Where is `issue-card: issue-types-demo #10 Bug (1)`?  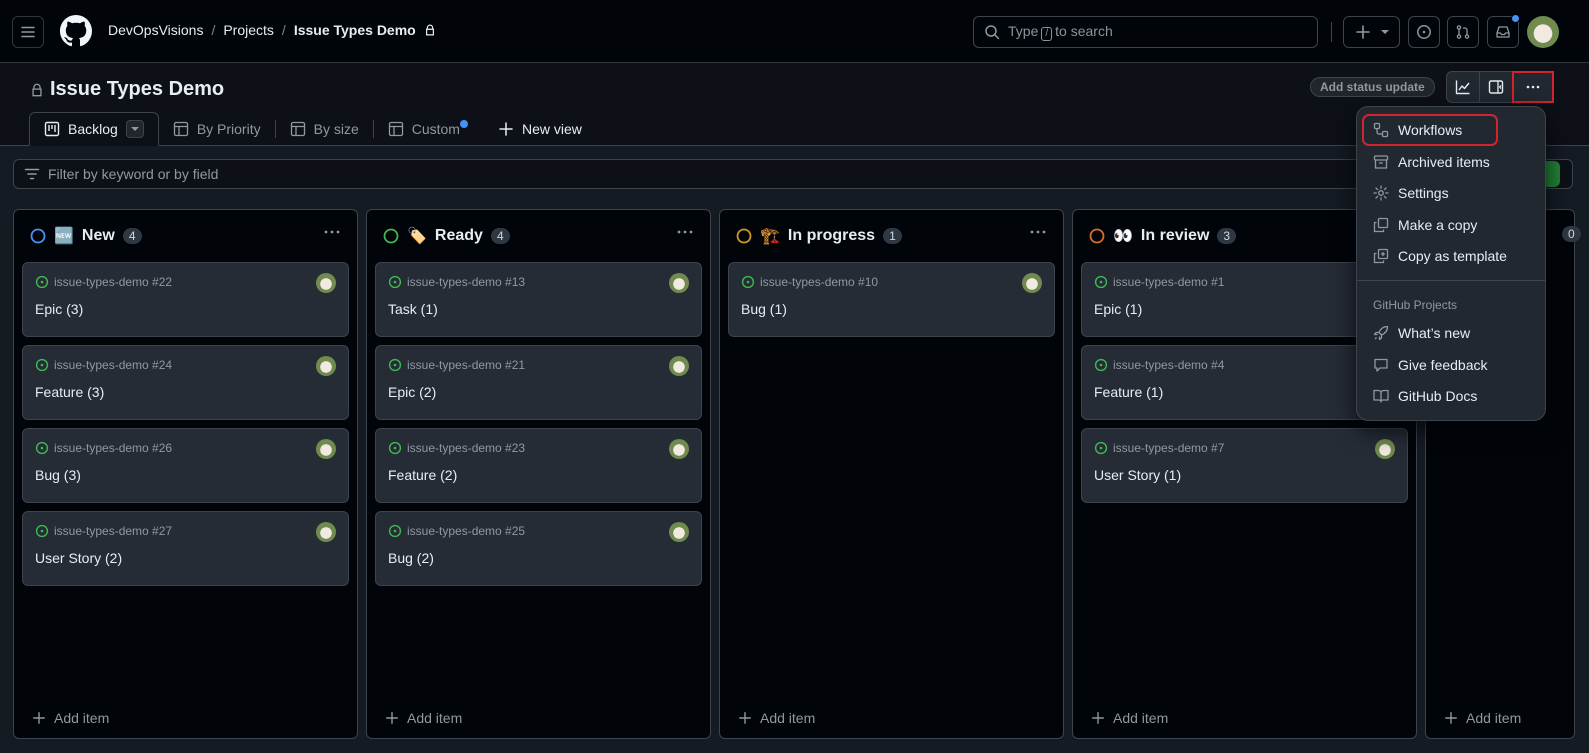 issue-card: issue-types-demo #10 Bug (1) is located at coordinates (891, 299).